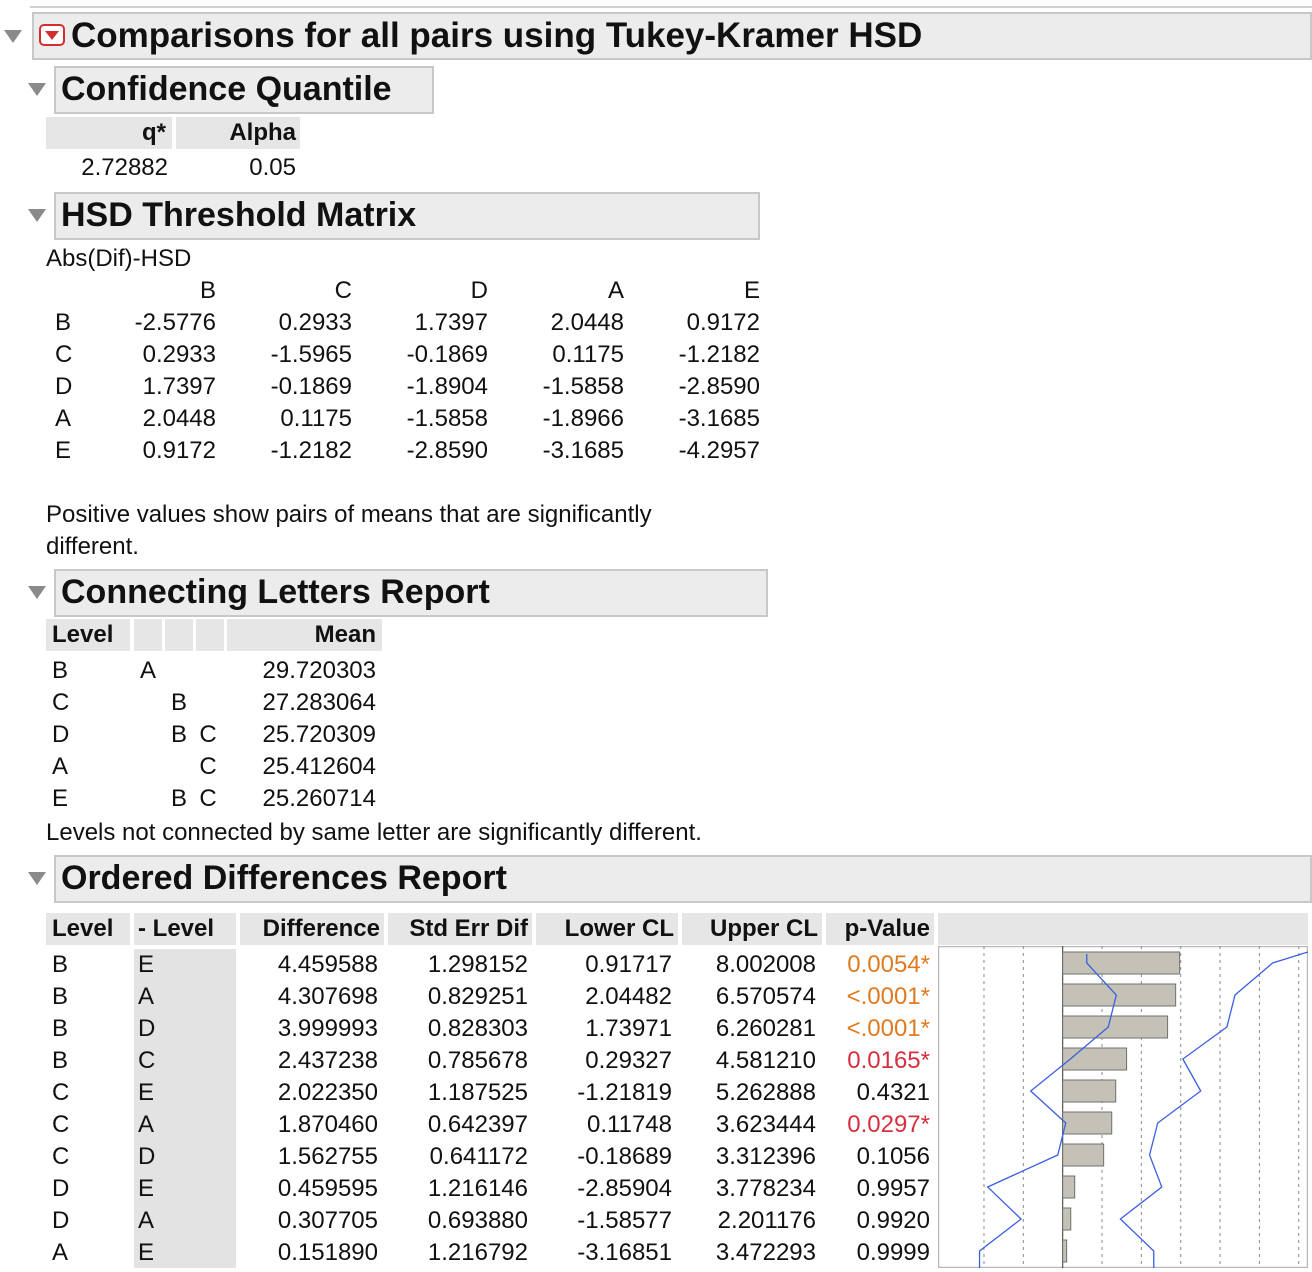  Describe the element at coordinates (238, 133) in the screenshot. I see `cq-col-alpha: Alpha` at that location.